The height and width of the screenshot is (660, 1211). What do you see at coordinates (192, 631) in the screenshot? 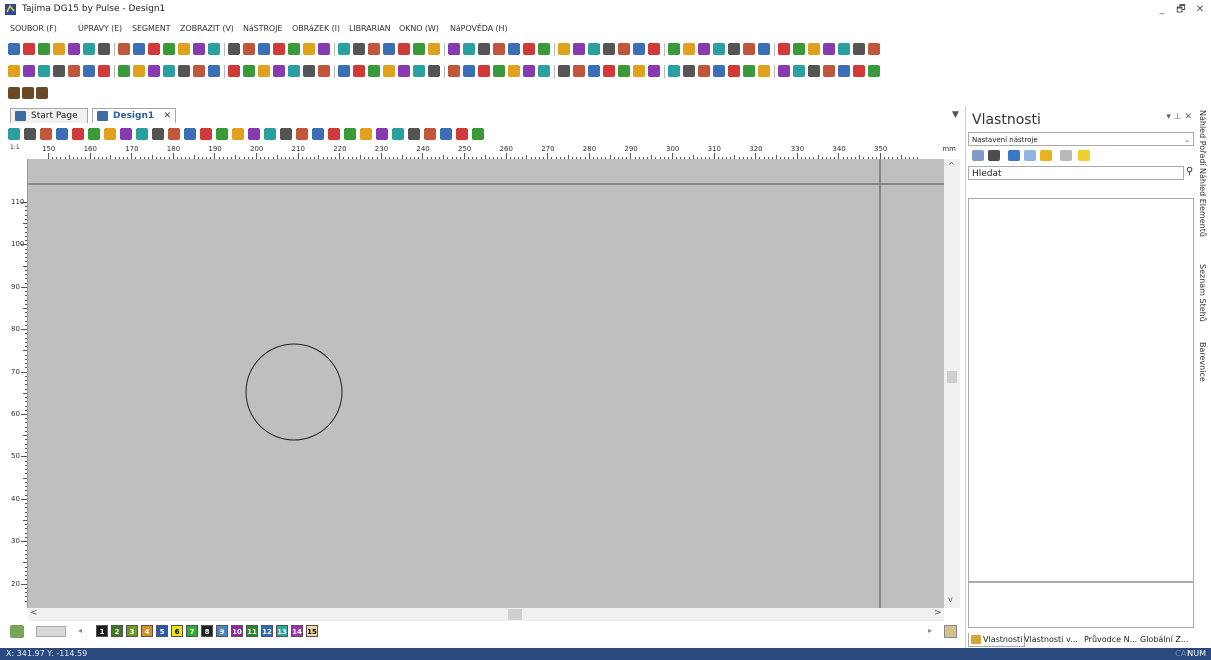
I see `color-swatch-7: 7` at bounding box center [192, 631].